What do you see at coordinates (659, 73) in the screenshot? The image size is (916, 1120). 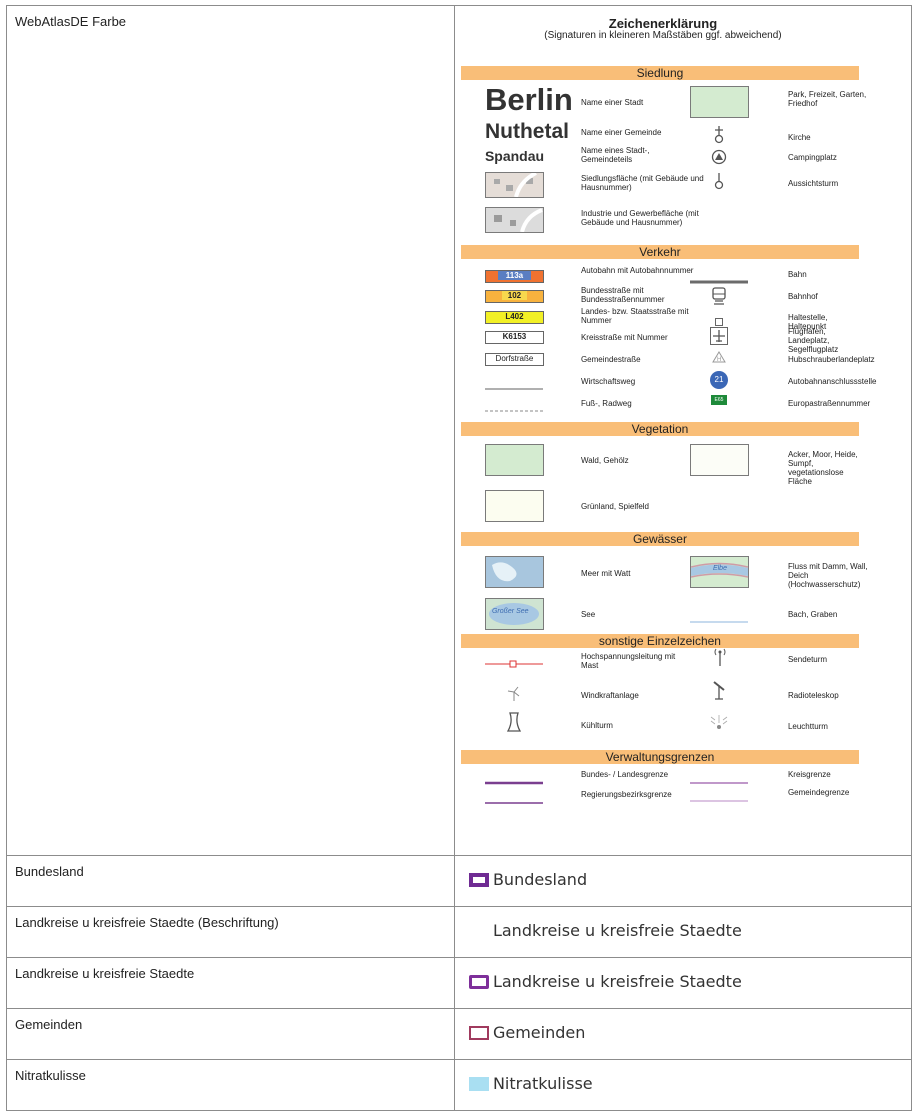 I see `section-siedlung: Siedlung` at bounding box center [659, 73].